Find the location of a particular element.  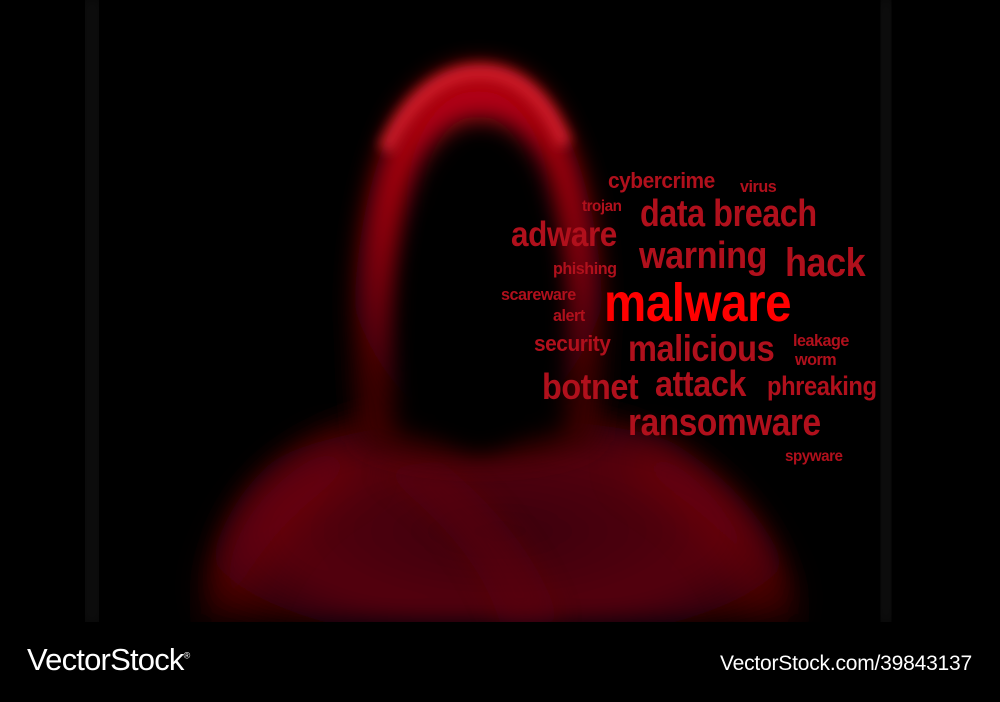

word-warning: warning is located at coordinates (703, 256).